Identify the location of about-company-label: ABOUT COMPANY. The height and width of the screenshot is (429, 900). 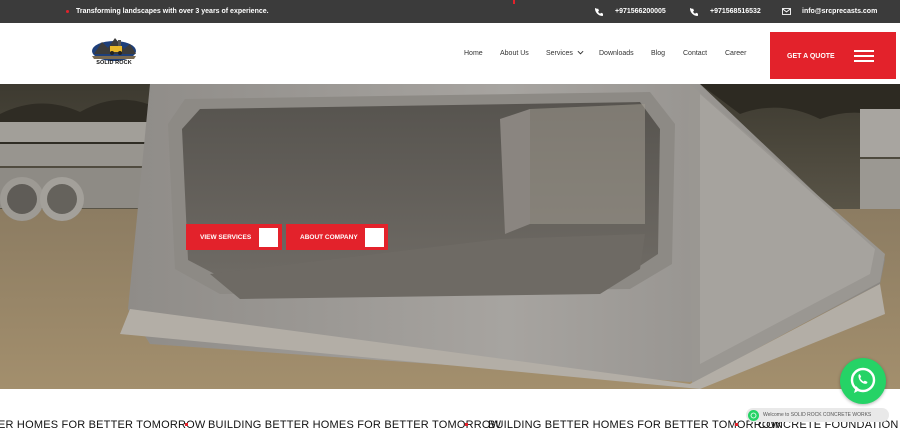
(329, 237).